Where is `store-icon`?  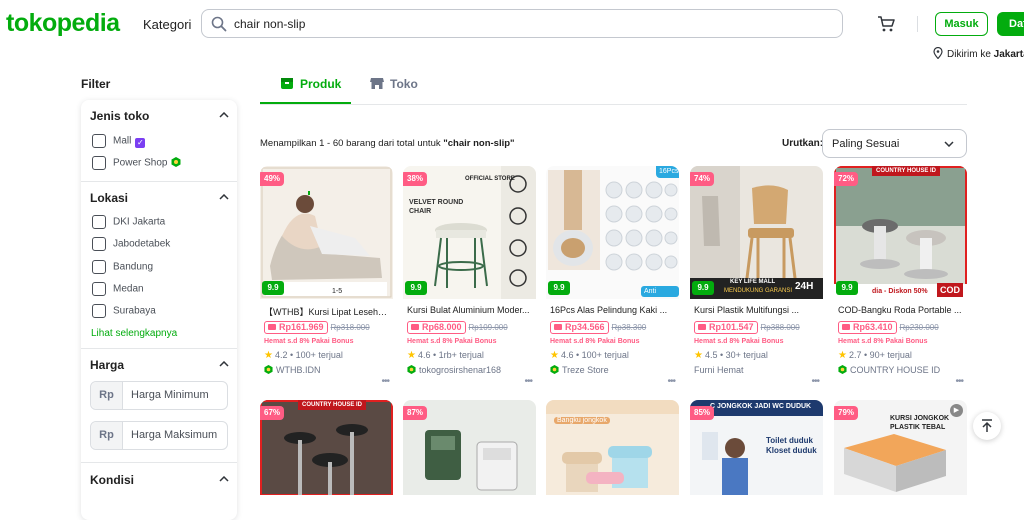
store-icon is located at coordinates (377, 83).